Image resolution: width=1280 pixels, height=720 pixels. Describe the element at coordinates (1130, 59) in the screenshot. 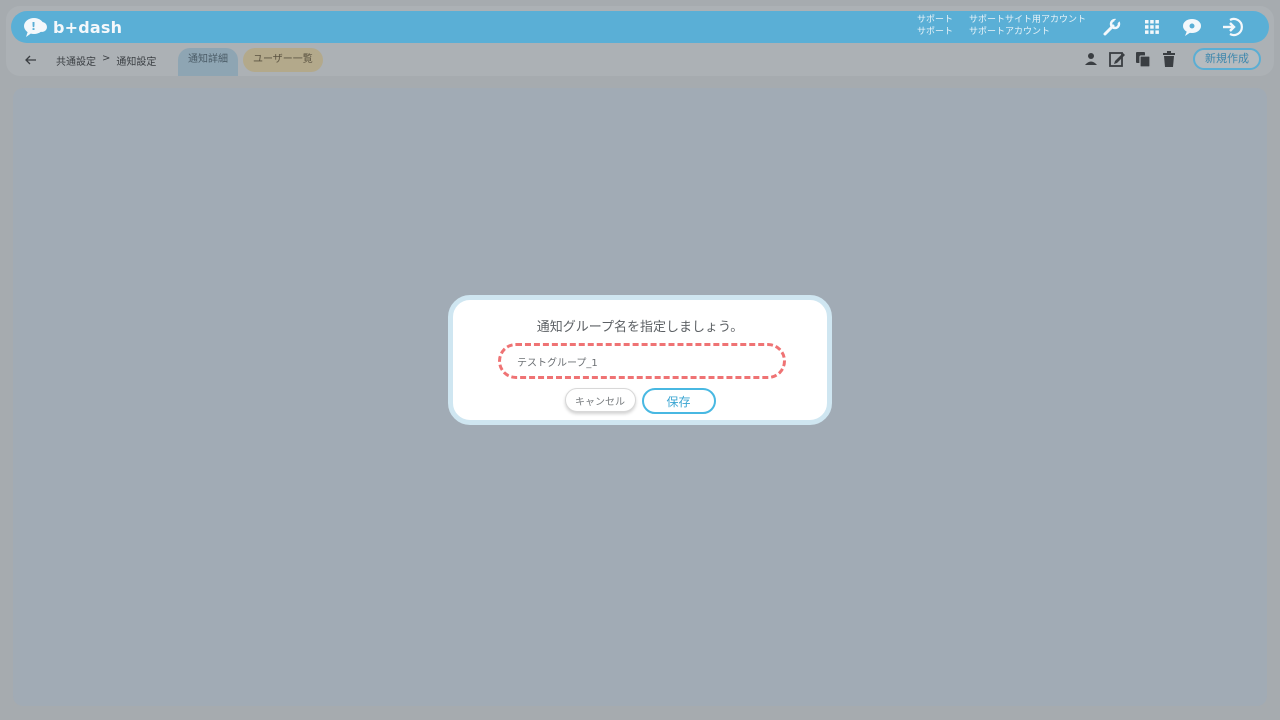

I see `record-actions` at that location.